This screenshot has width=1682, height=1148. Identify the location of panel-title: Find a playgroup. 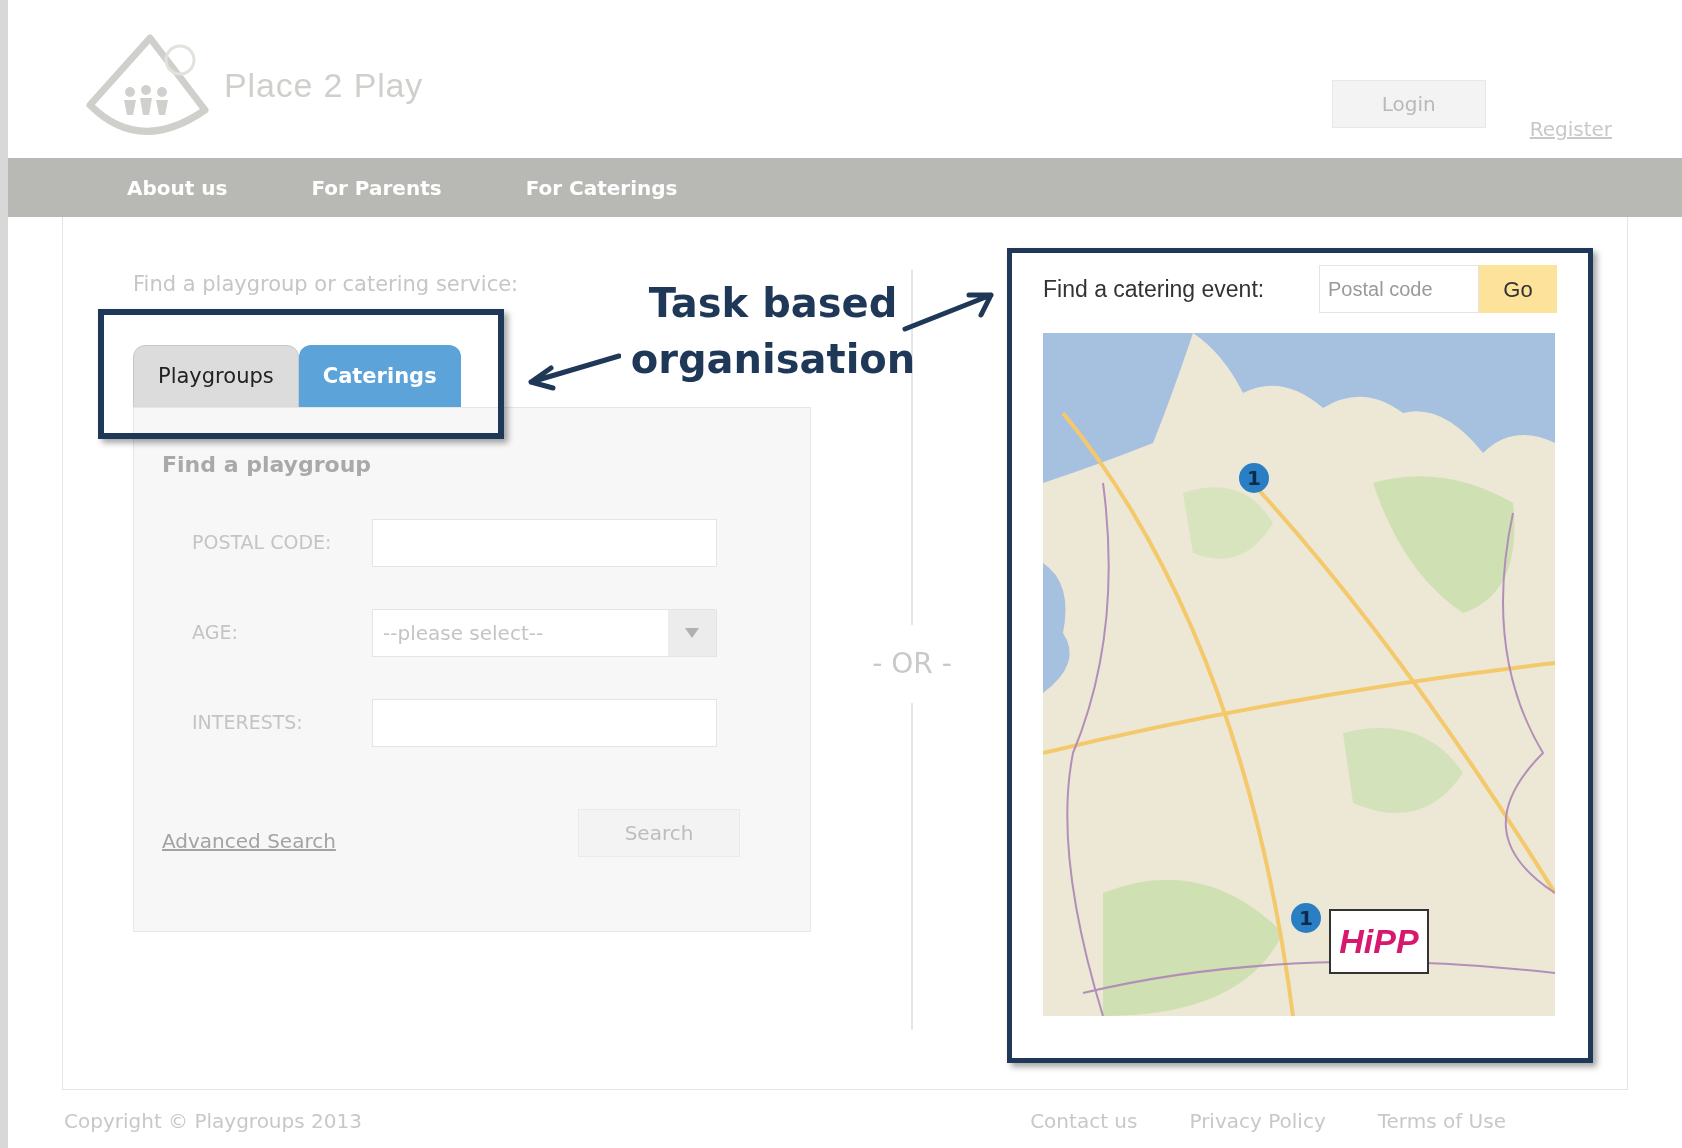
(267, 464).